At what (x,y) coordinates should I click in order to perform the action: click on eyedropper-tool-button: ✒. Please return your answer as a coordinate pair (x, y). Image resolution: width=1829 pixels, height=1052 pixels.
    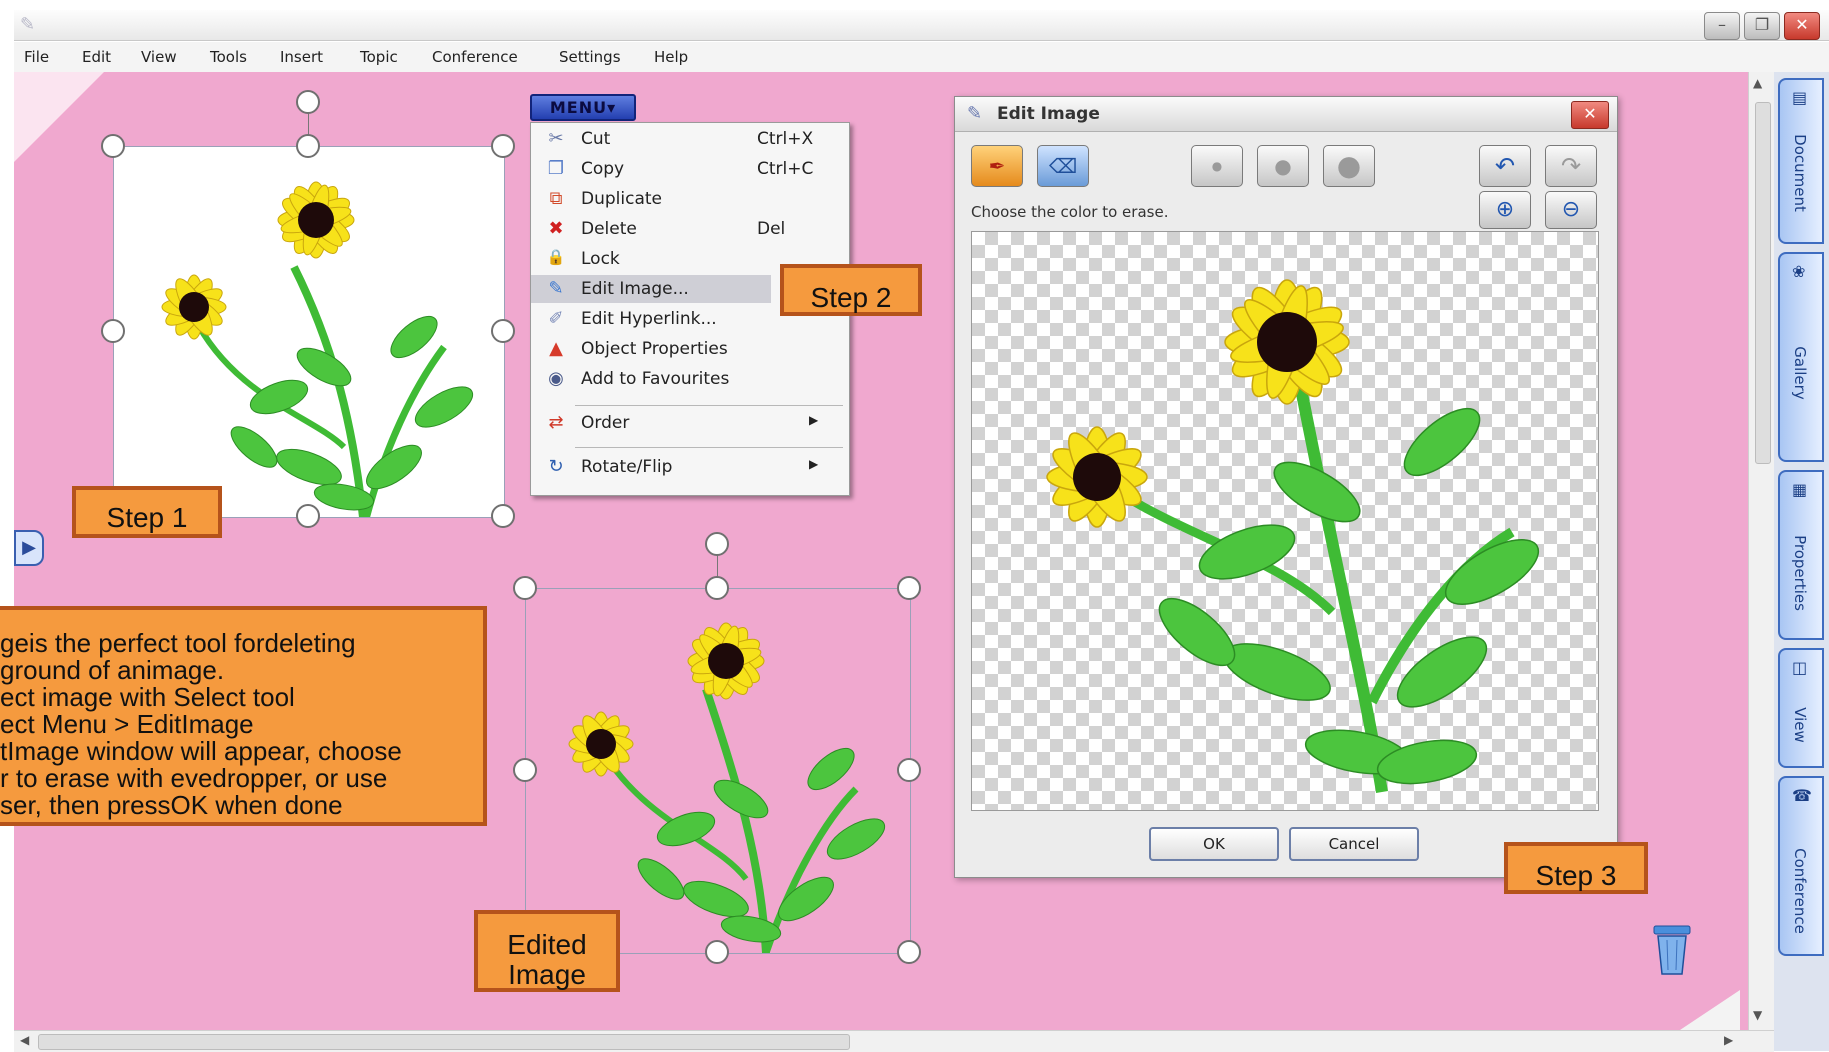
    Looking at the image, I should click on (997, 166).